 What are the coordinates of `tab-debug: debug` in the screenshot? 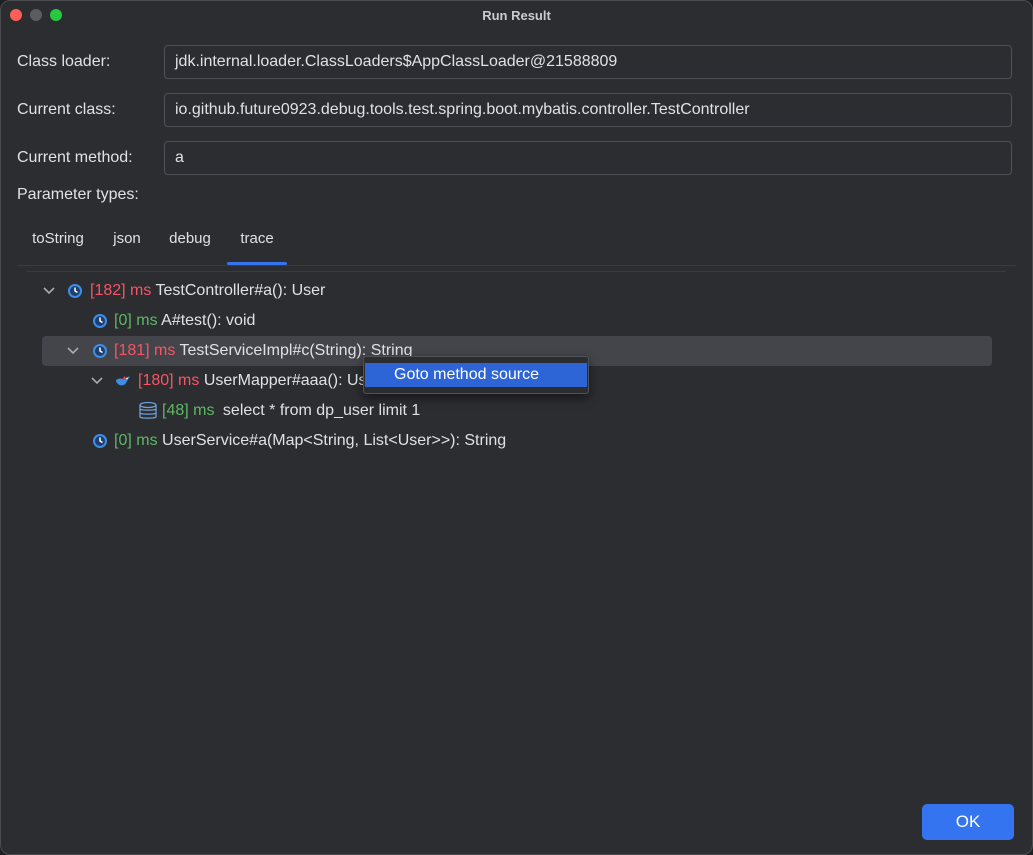 It's located at (190, 243).